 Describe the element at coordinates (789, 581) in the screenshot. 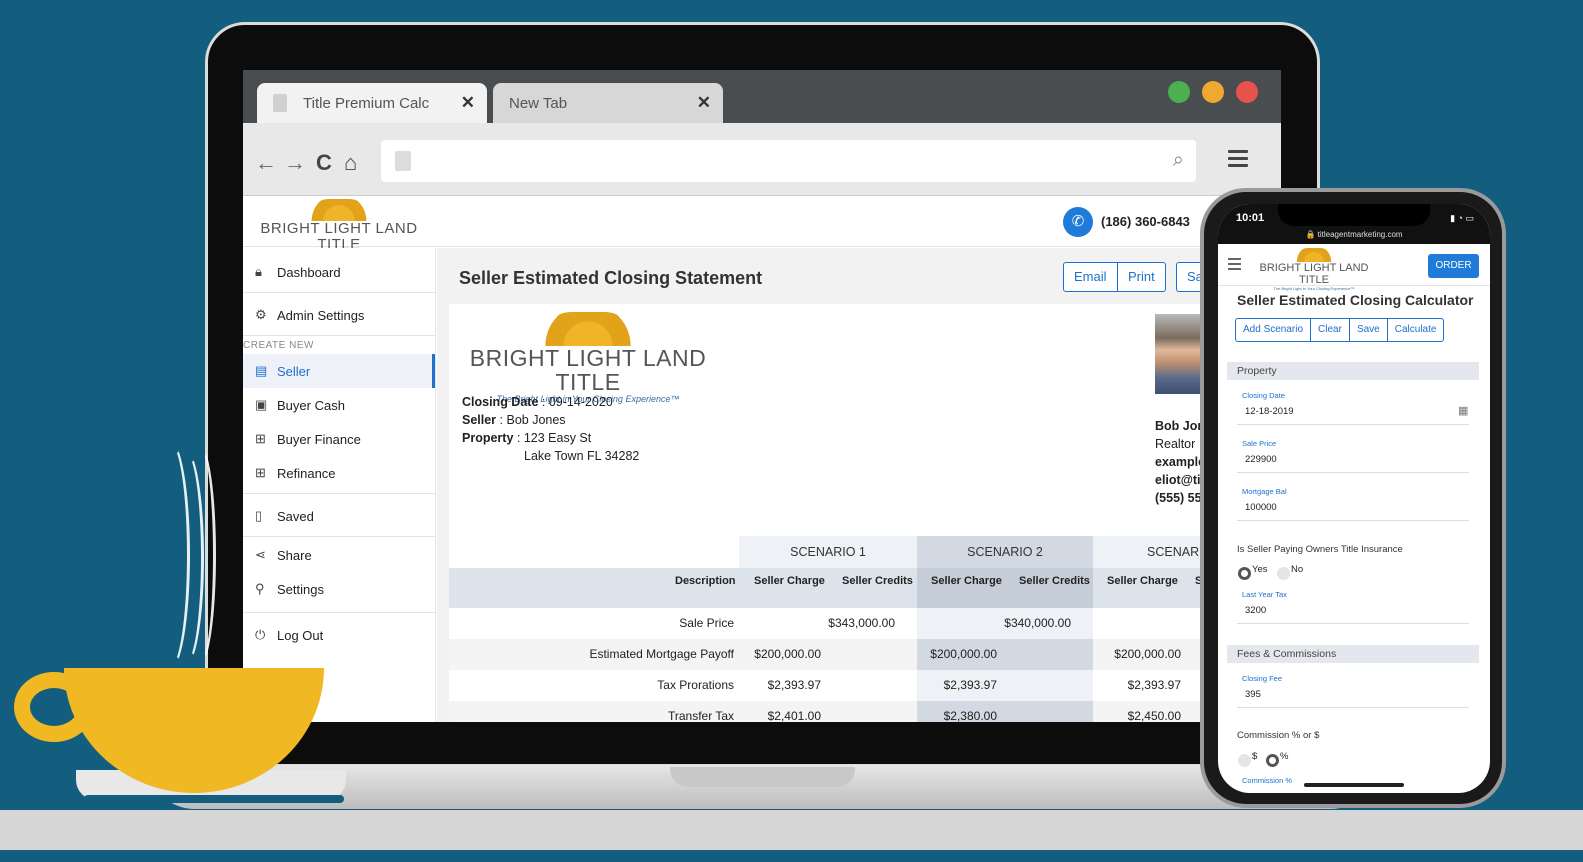

I see `column-header: Seller Charge` at that location.